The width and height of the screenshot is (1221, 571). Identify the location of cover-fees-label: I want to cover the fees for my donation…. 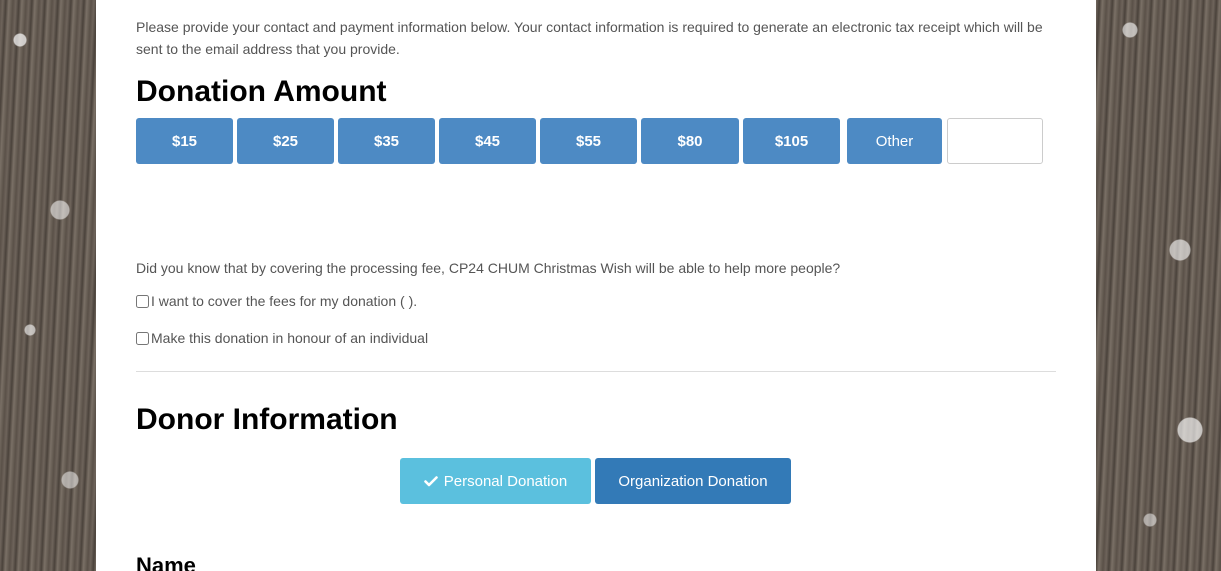
(284, 301).